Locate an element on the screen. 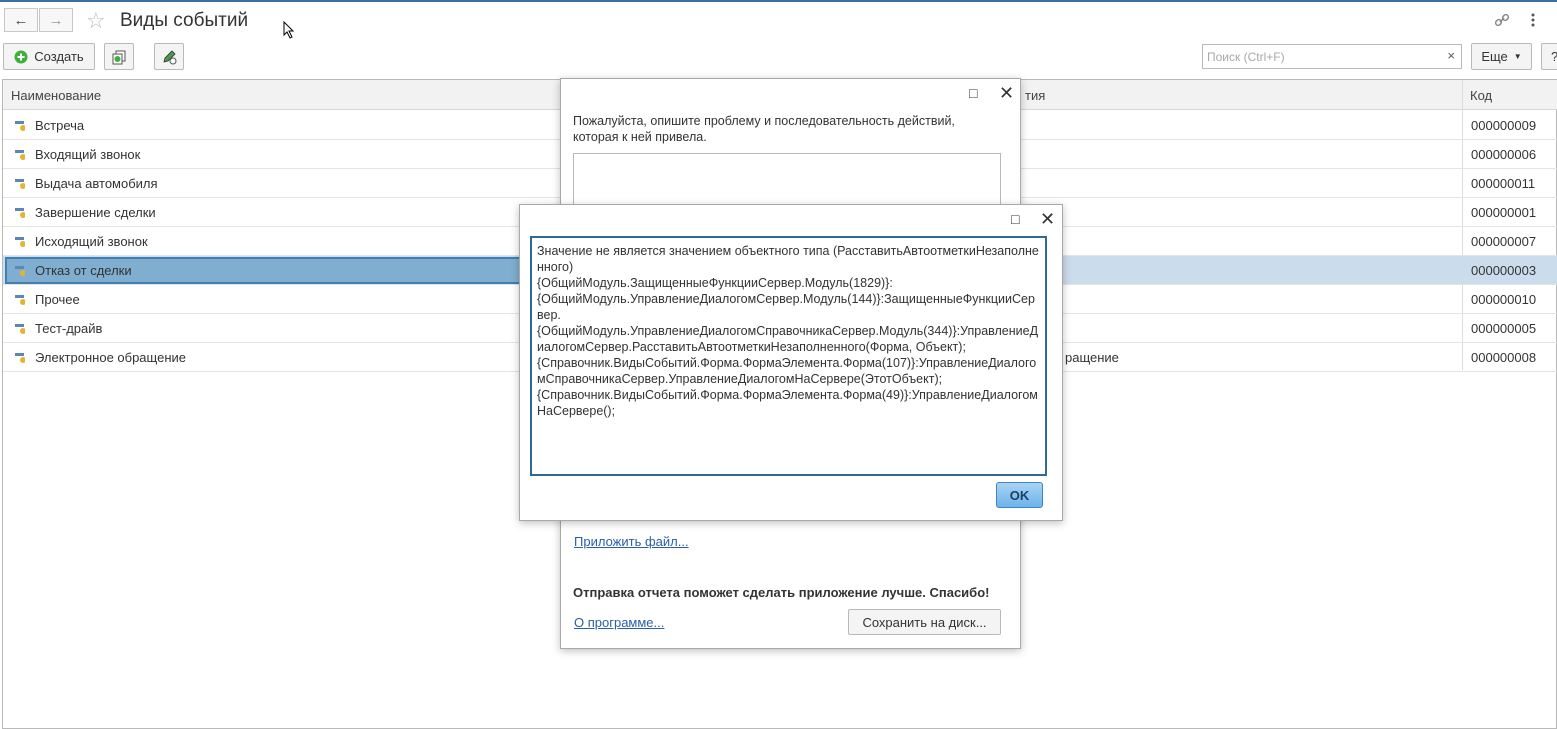 This screenshot has height=729, width=1557. arrow-right-icon: → is located at coordinates (56, 20).